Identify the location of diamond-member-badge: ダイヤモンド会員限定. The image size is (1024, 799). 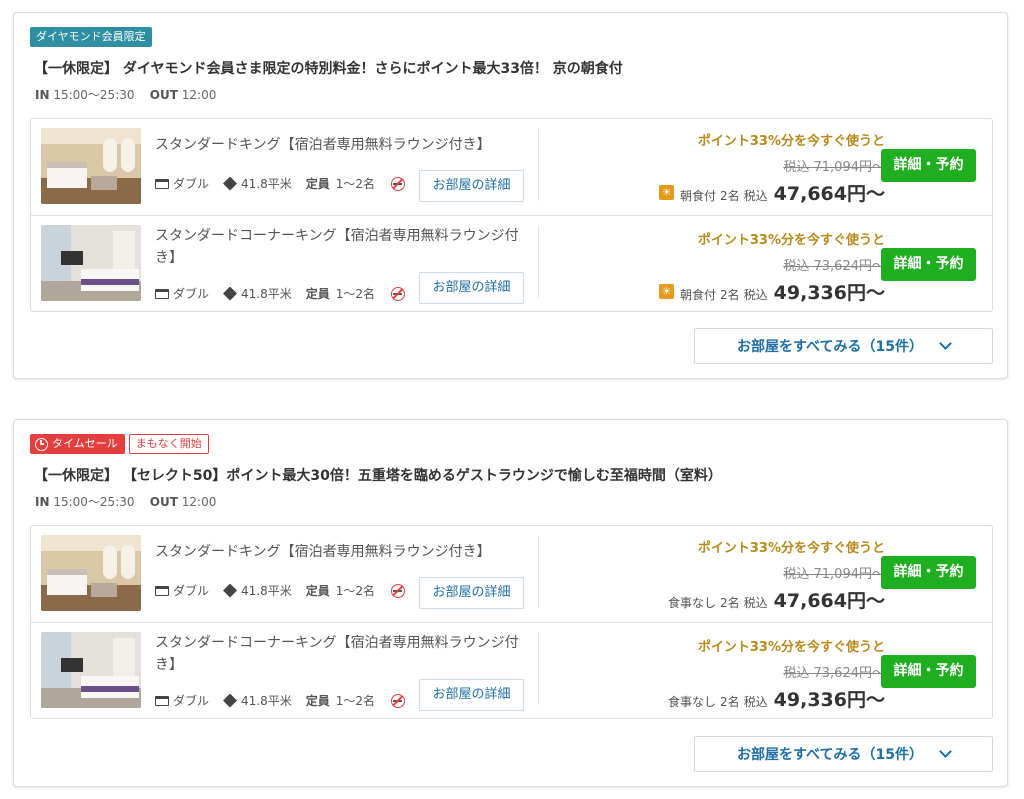
(91, 37).